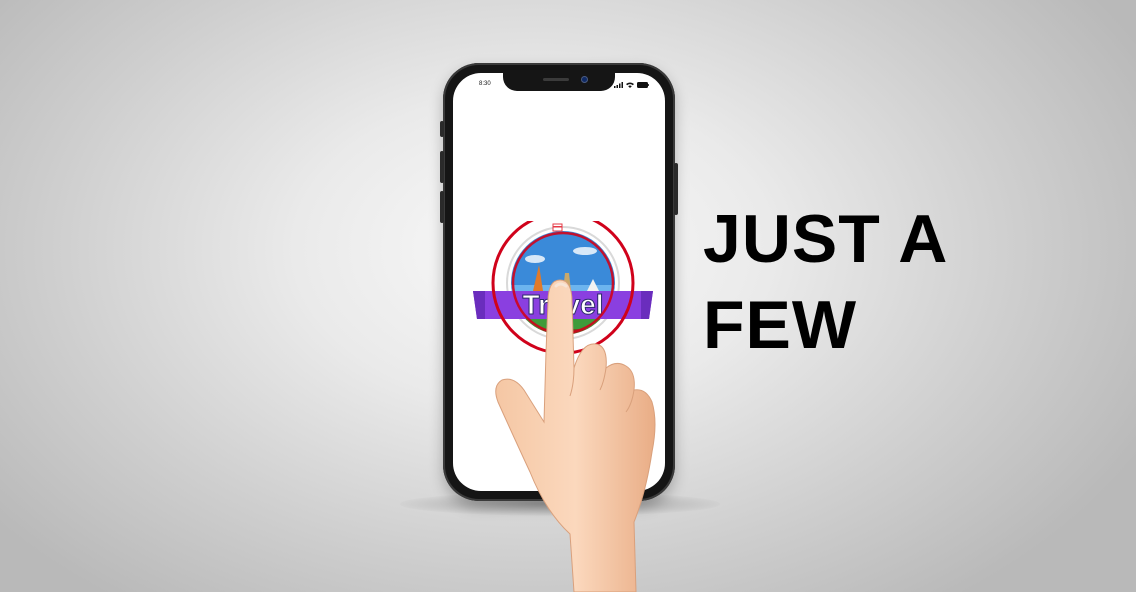  Describe the element at coordinates (559, 82) in the screenshot. I see `notch` at that location.